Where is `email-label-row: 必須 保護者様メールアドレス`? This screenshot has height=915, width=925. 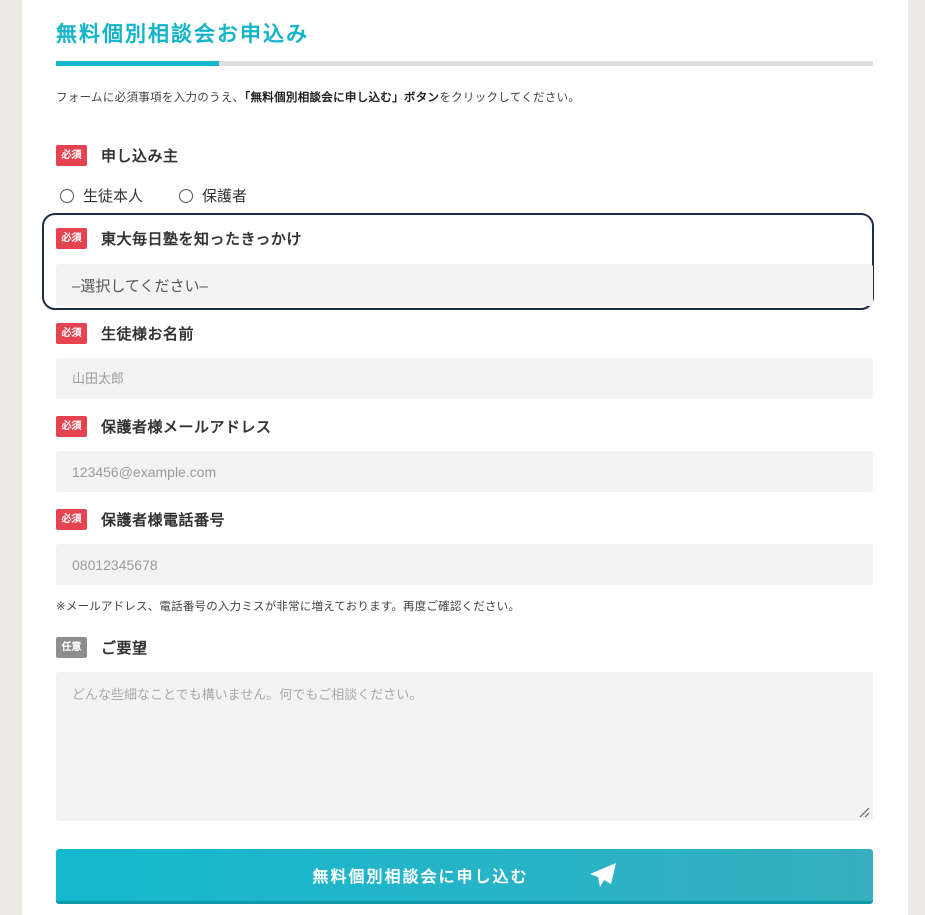
email-label-row: 必須 保護者様メールアドレス is located at coordinates (164, 426).